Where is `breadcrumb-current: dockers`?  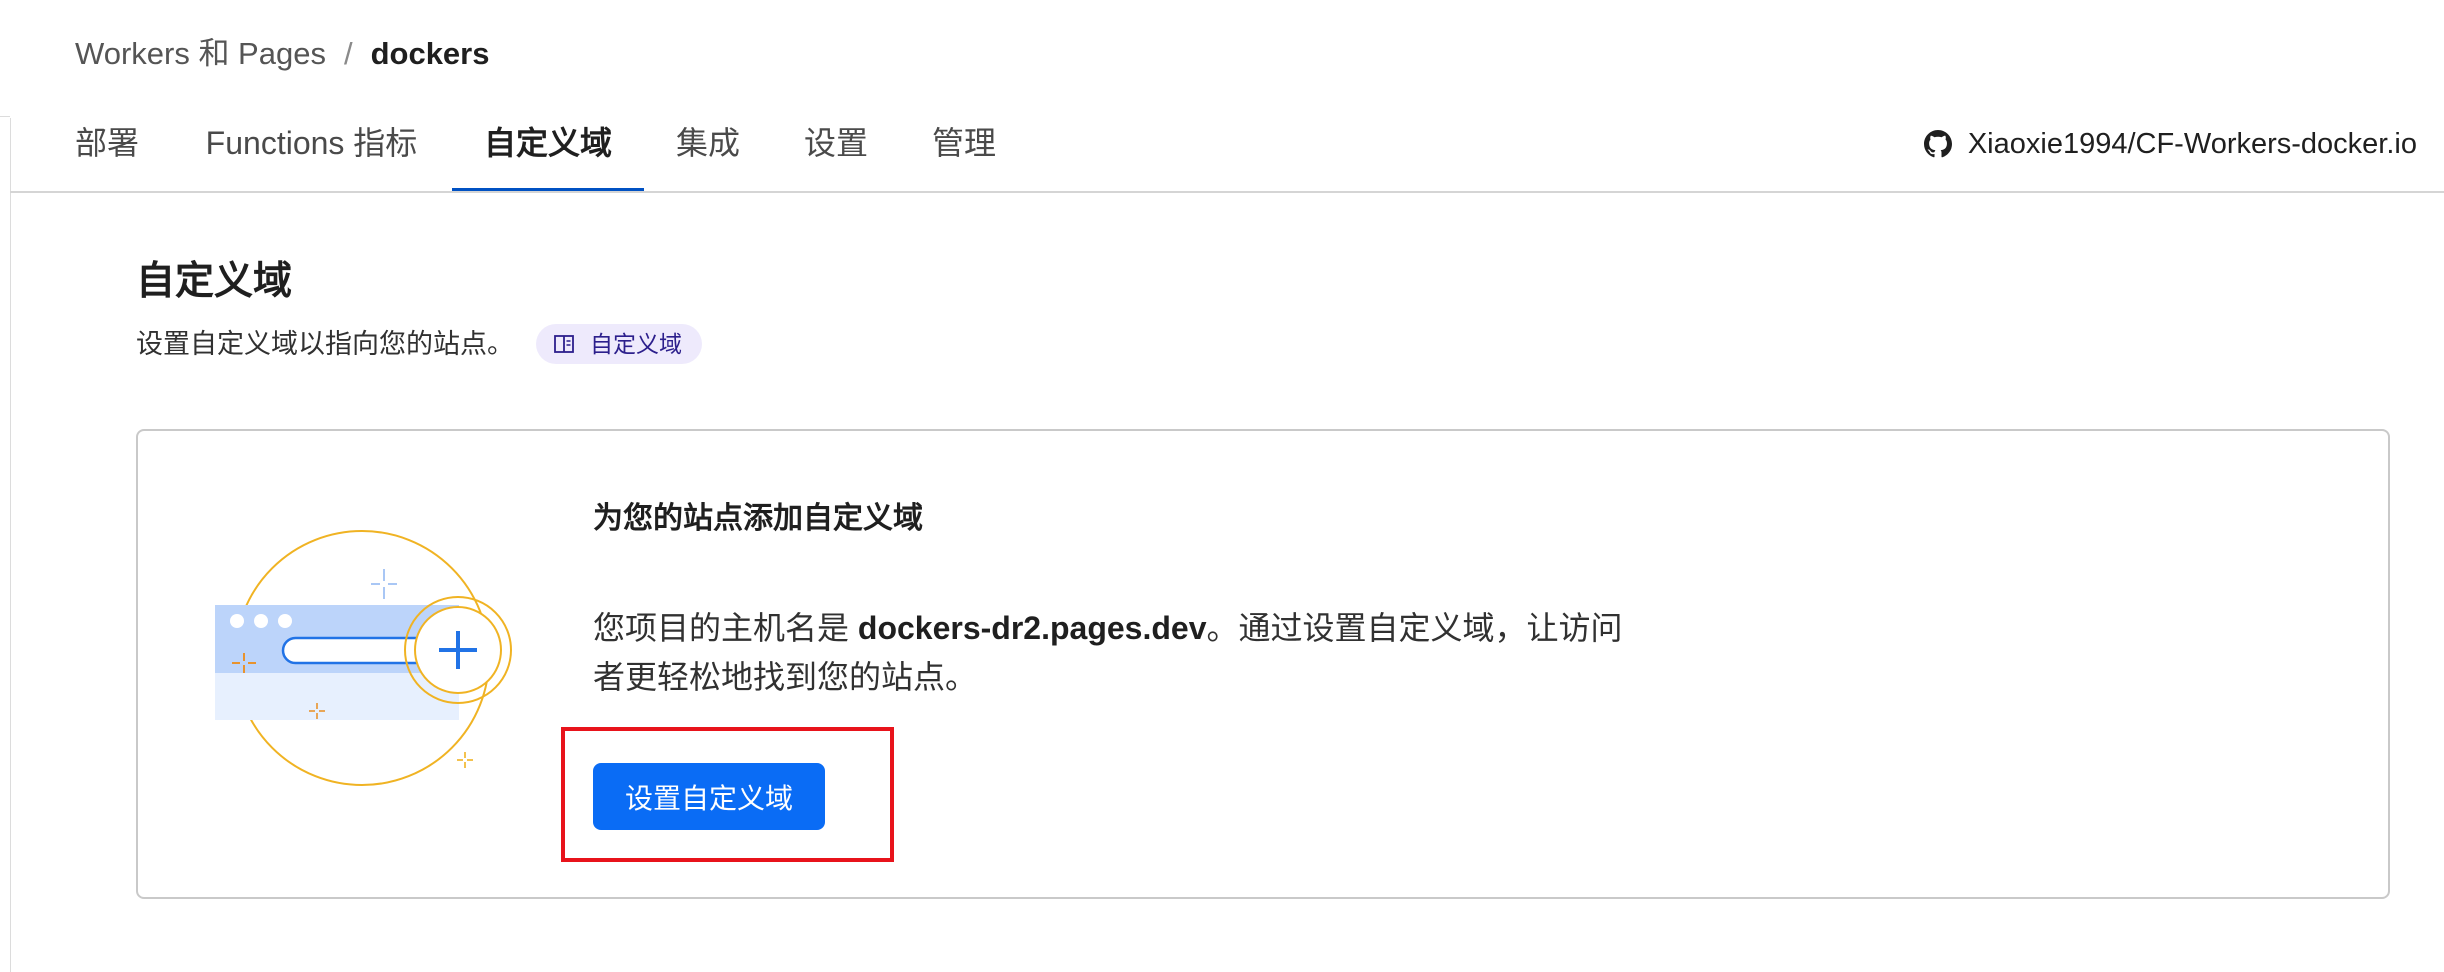 breadcrumb-current: dockers is located at coordinates (430, 53).